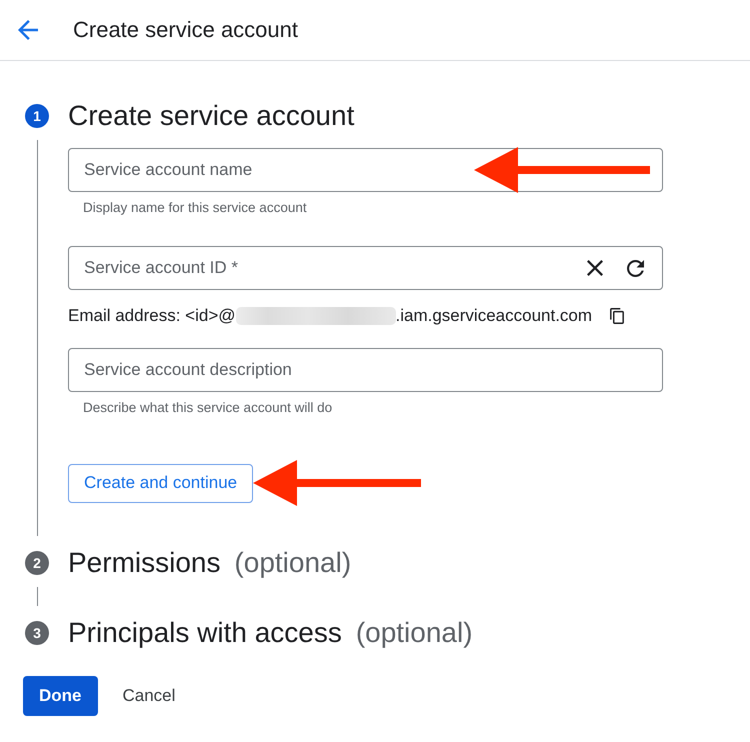 The height and width of the screenshot is (742, 750). What do you see at coordinates (185, 30) in the screenshot?
I see `page-title: Create service account` at bounding box center [185, 30].